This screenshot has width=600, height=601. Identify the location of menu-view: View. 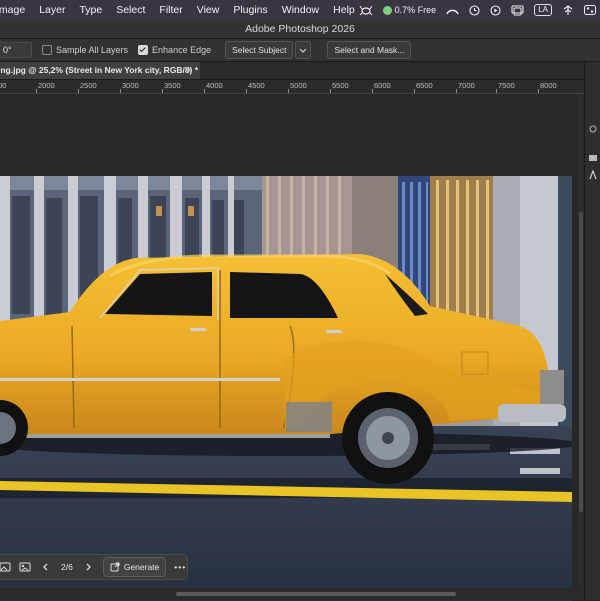
(208, 10).